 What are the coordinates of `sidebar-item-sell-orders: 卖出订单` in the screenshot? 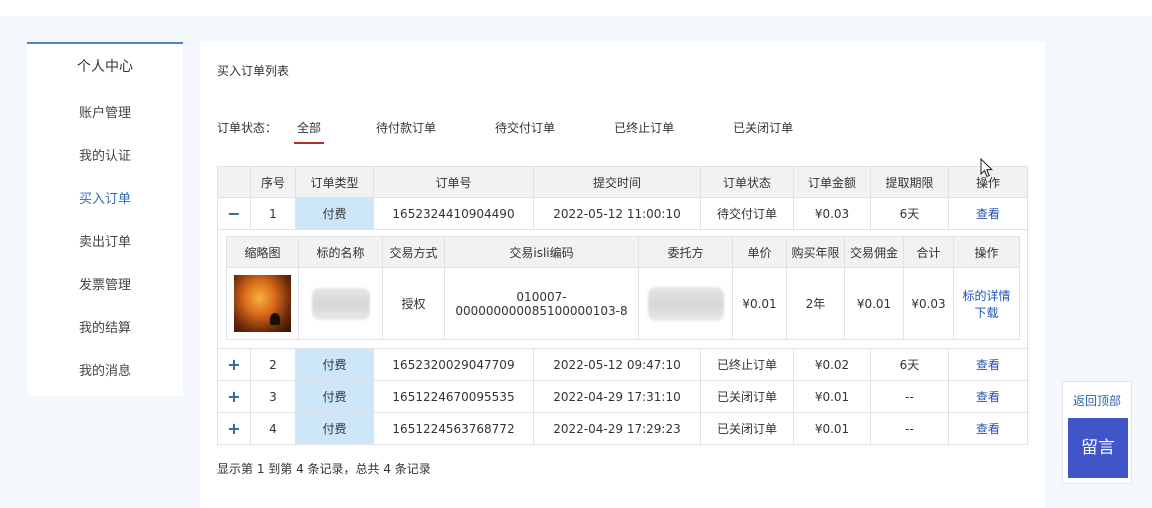 It's located at (105, 242).